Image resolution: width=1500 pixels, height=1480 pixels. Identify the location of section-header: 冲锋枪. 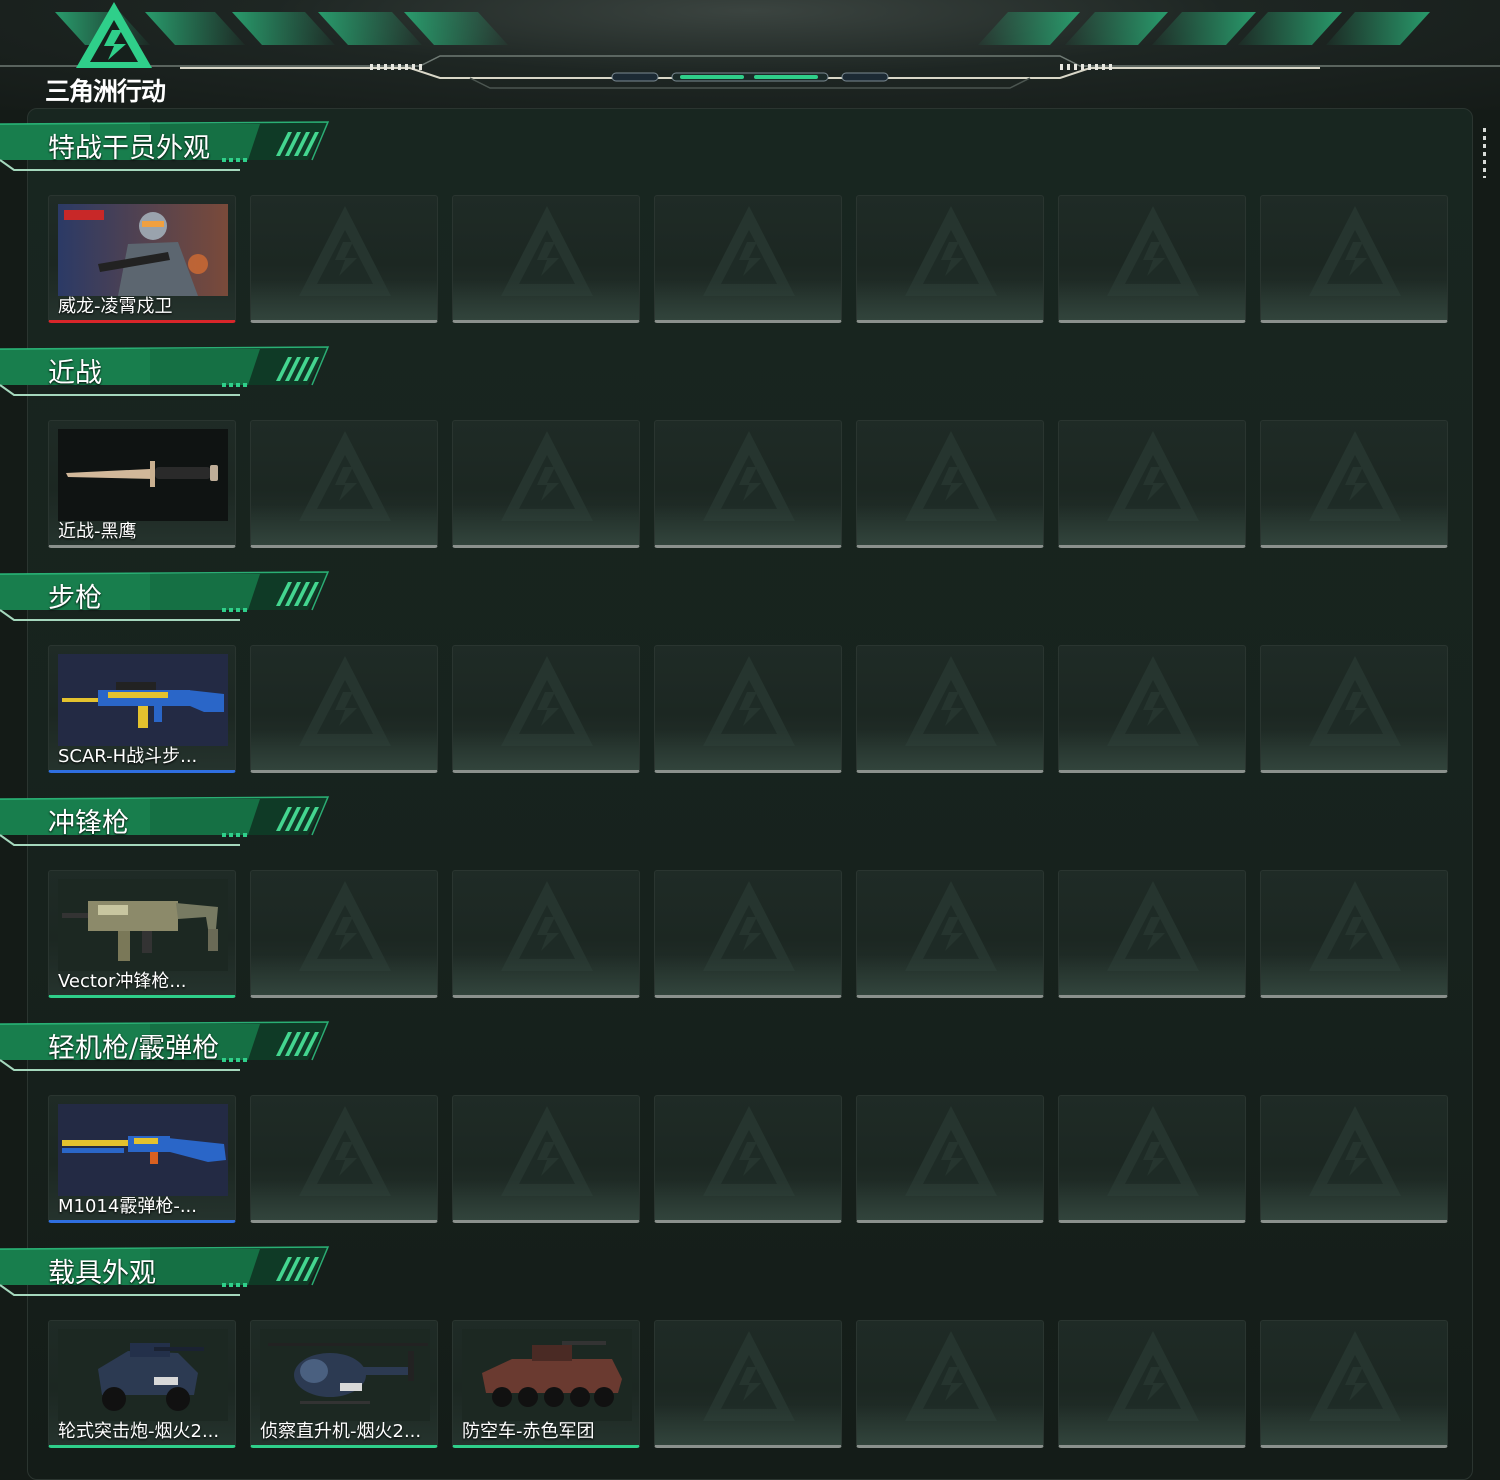
(170, 825).